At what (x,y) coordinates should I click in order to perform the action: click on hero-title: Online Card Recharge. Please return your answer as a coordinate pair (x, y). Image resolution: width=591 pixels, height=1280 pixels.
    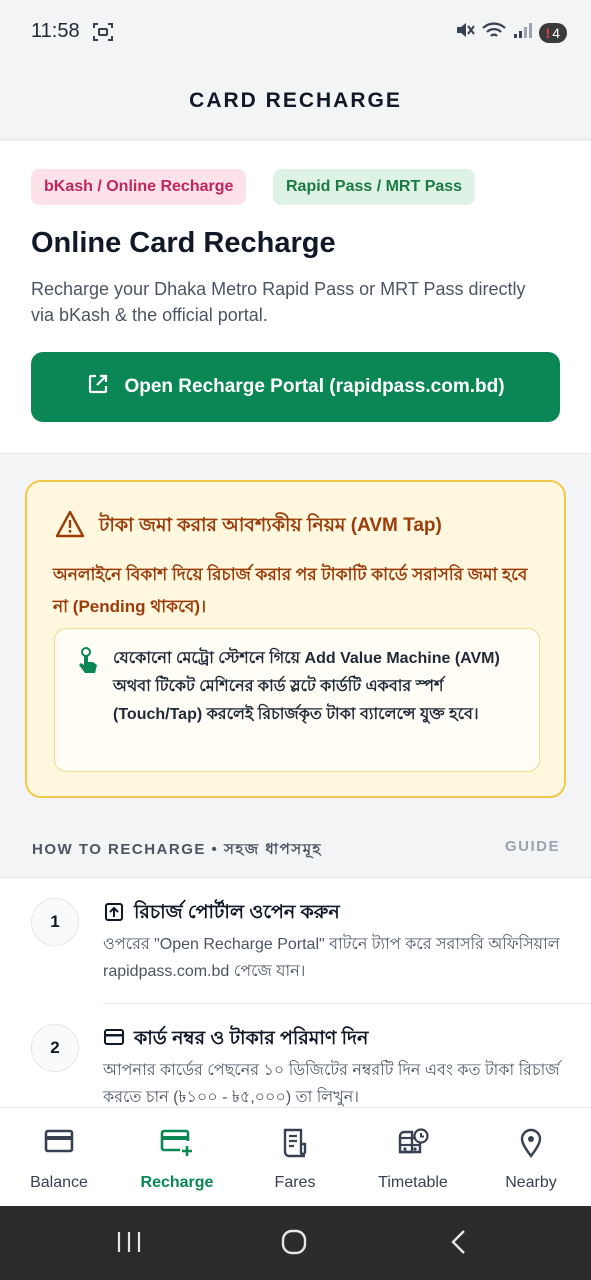
    Looking at the image, I should click on (183, 243).